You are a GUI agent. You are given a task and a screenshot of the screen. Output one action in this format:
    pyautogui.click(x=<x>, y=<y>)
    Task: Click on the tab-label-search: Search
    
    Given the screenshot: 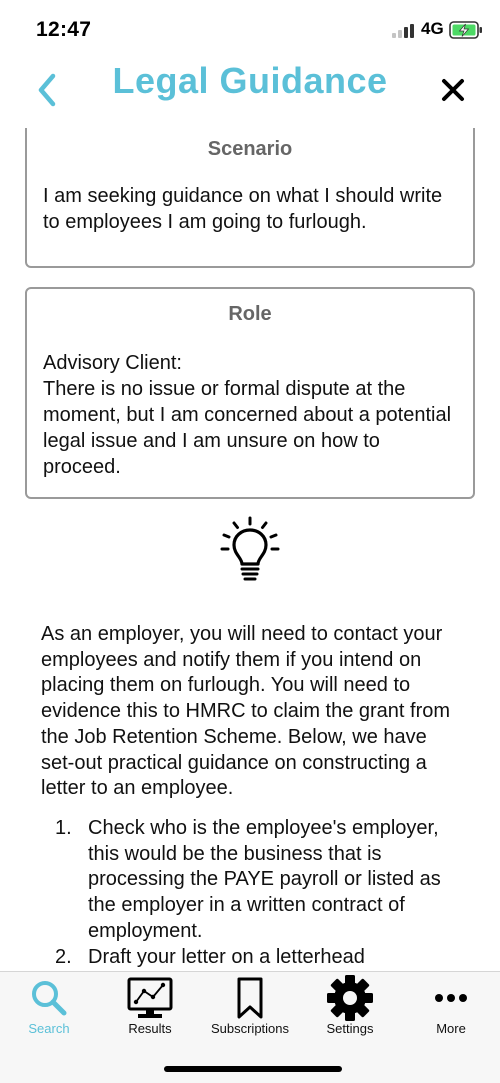 What is the action you would take?
    pyautogui.click(x=49, y=1028)
    